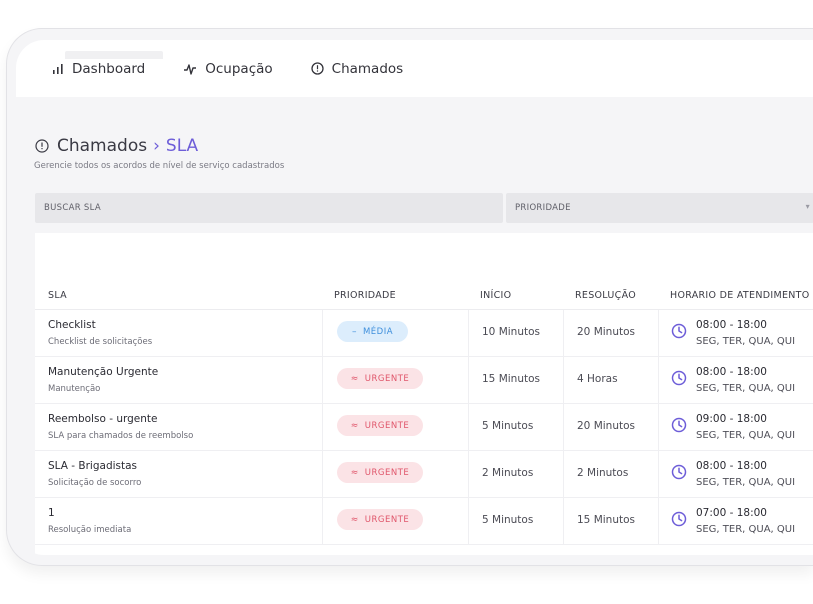 This screenshot has height=604, width=813. I want to click on breadcrumb: Chamados › SLA, so click(116, 146).